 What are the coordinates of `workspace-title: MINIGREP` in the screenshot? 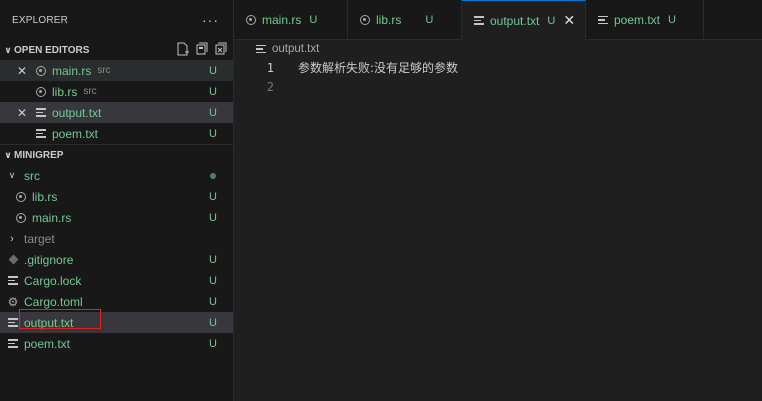 It's located at (39, 155).